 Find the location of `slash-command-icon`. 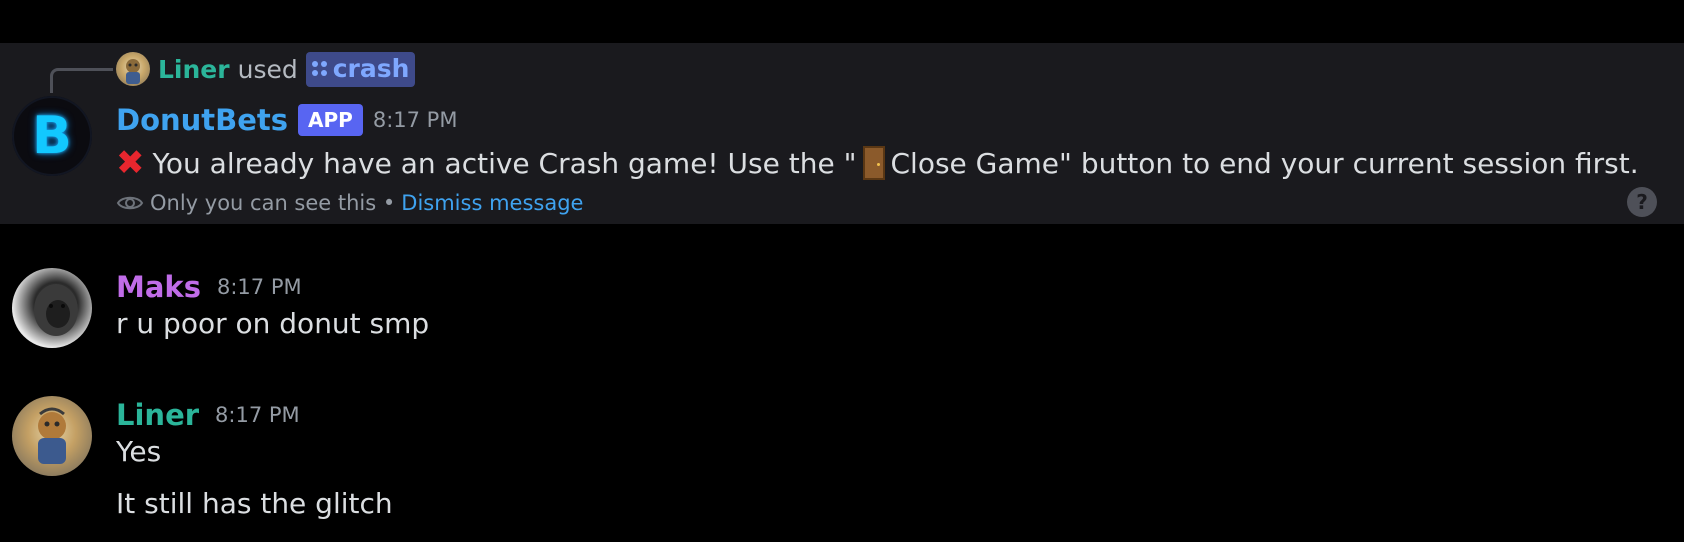

slash-command-icon is located at coordinates (319, 68).